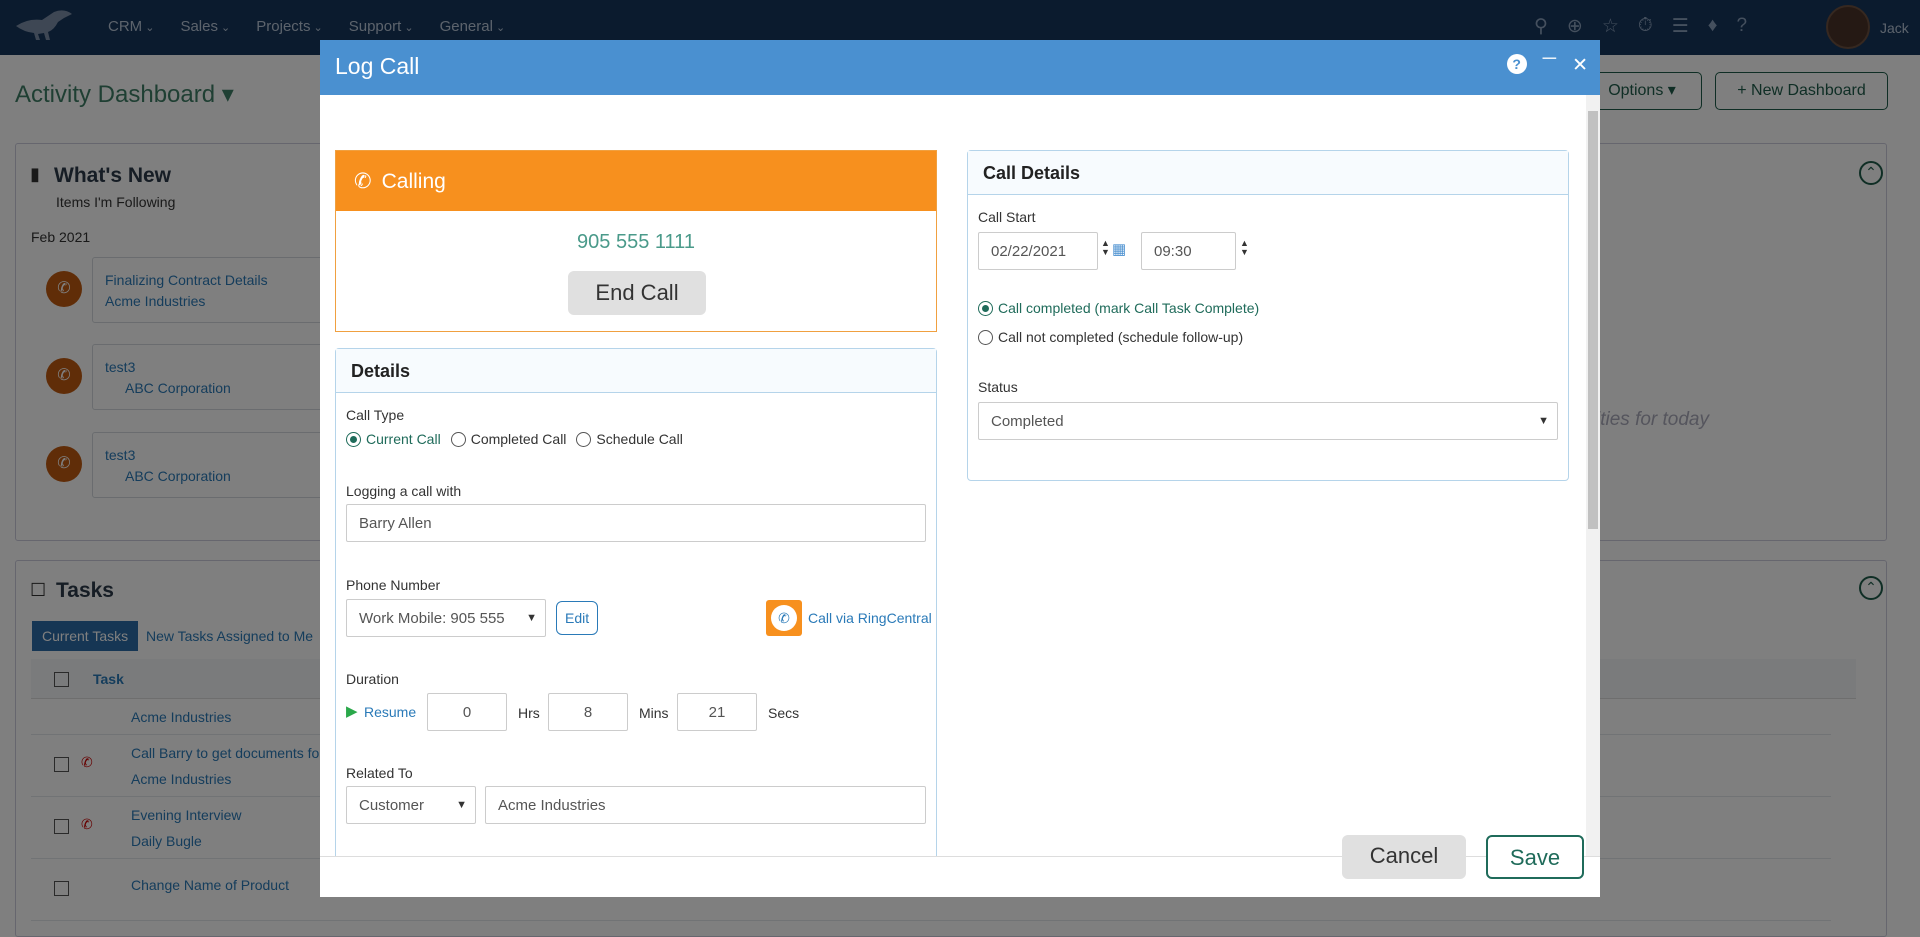 The image size is (1920, 937). Describe the element at coordinates (508, 439) in the screenshot. I see `call-type-completed: Completed Call` at that location.